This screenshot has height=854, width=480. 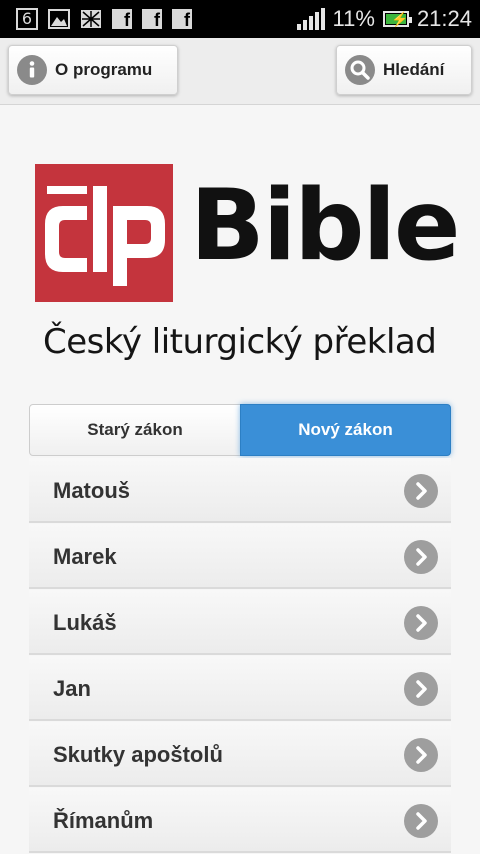 I want to click on search-icon, so click(x=360, y=70).